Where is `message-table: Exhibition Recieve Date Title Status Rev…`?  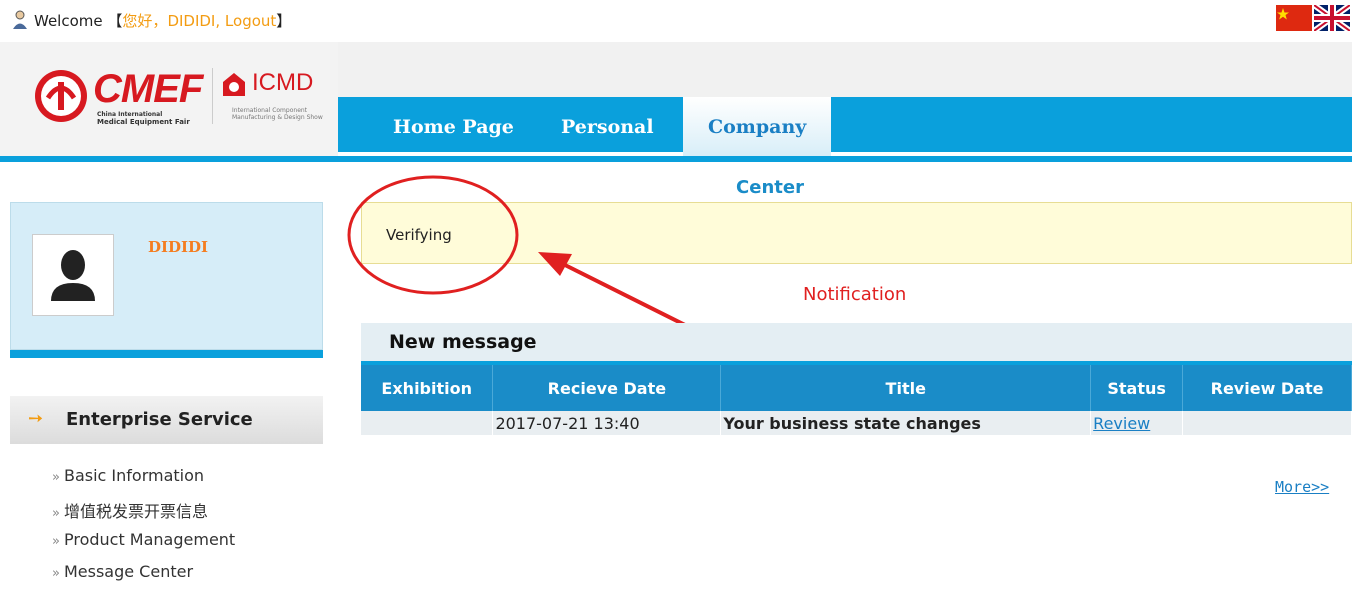 message-table: Exhibition Recieve Date Title Status Rev… is located at coordinates (856, 400).